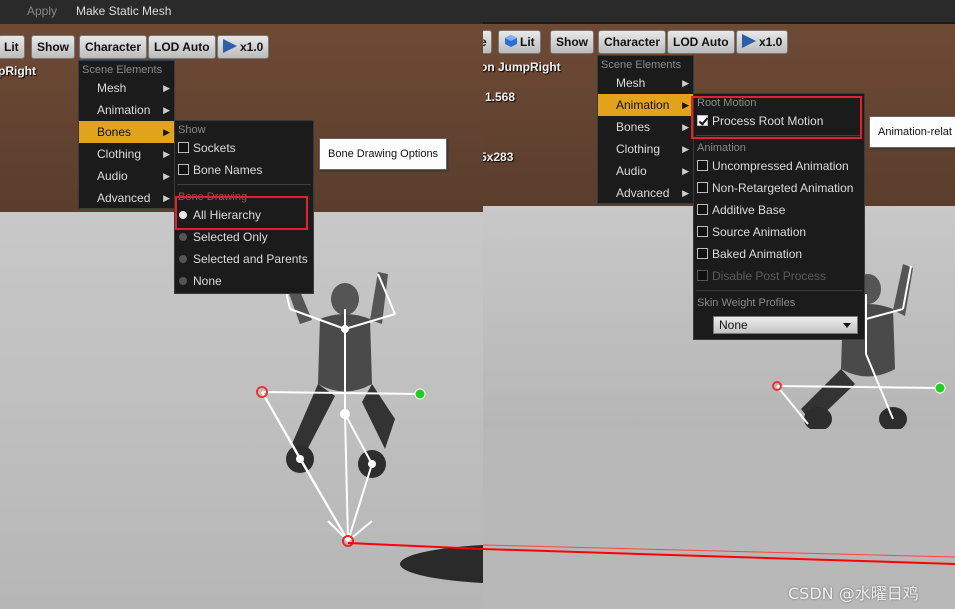 The image size is (955, 609). Describe the element at coordinates (783, 188) in the screenshot. I see `non-retargeted-animation-label: Non-Retargeted Animation` at that location.